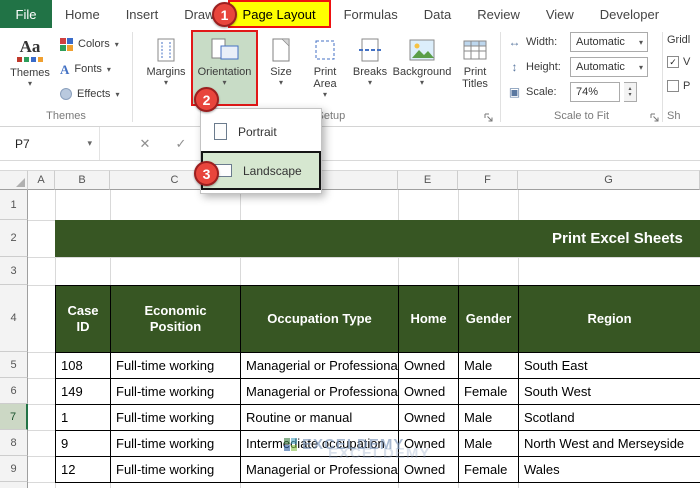 This screenshot has width=700, height=488. Describe the element at coordinates (176, 319) in the screenshot. I see `table-header-economic-position: Economic Position` at that location.